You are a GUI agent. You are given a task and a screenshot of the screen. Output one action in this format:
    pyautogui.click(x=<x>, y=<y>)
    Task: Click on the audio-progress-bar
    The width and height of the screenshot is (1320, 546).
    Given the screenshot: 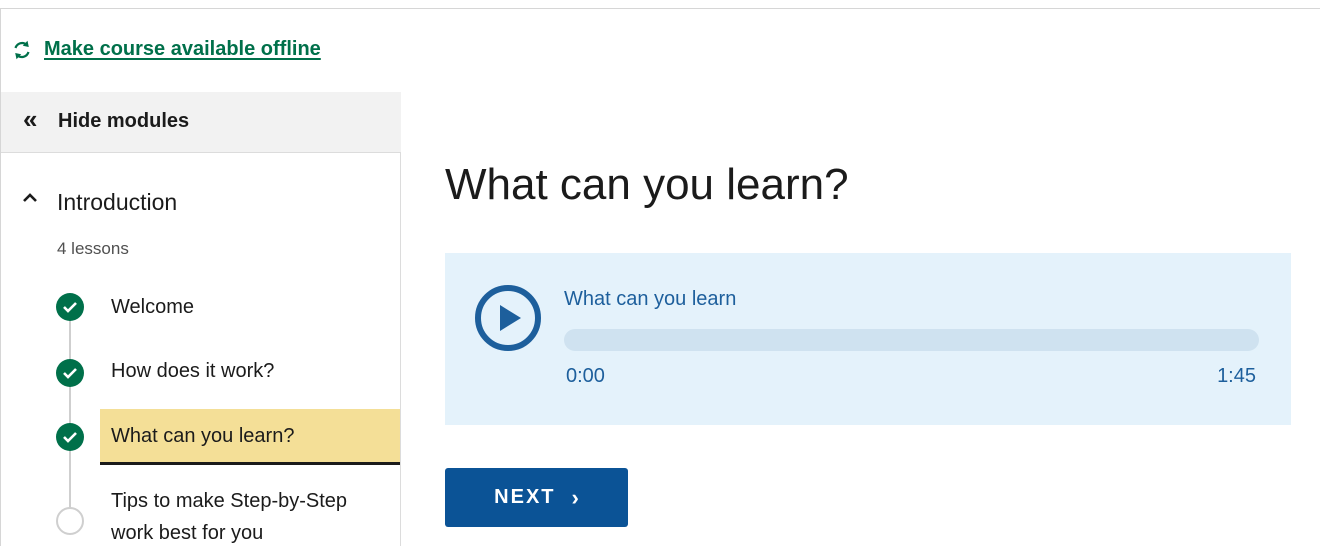 What is the action you would take?
    pyautogui.click(x=911, y=340)
    